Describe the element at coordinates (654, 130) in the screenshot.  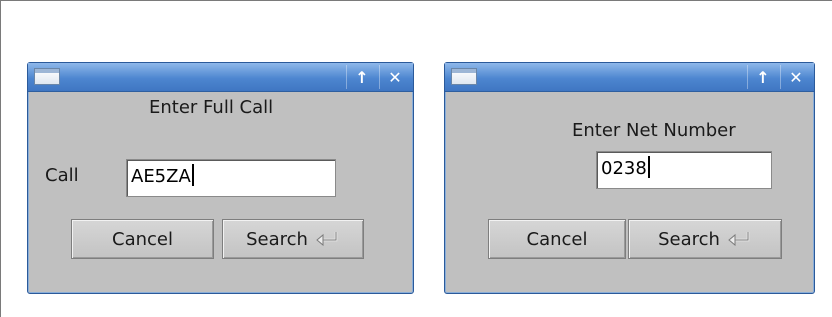
I see `prompt-text: Enter Net Number` at that location.